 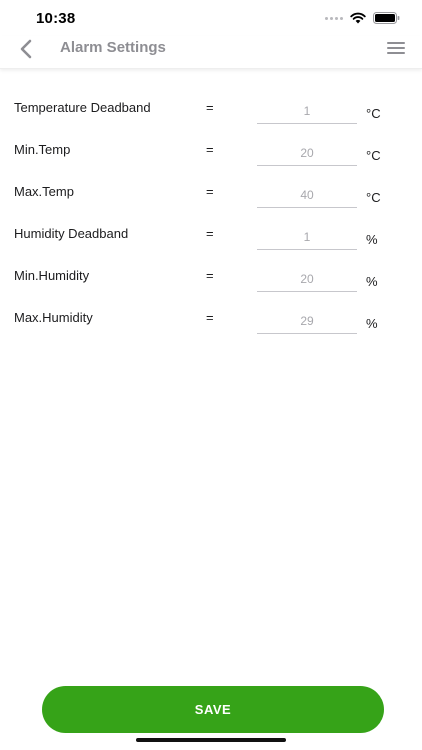 What do you see at coordinates (52, 275) in the screenshot?
I see `setting-label: Min.Humidity` at bounding box center [52, 275].